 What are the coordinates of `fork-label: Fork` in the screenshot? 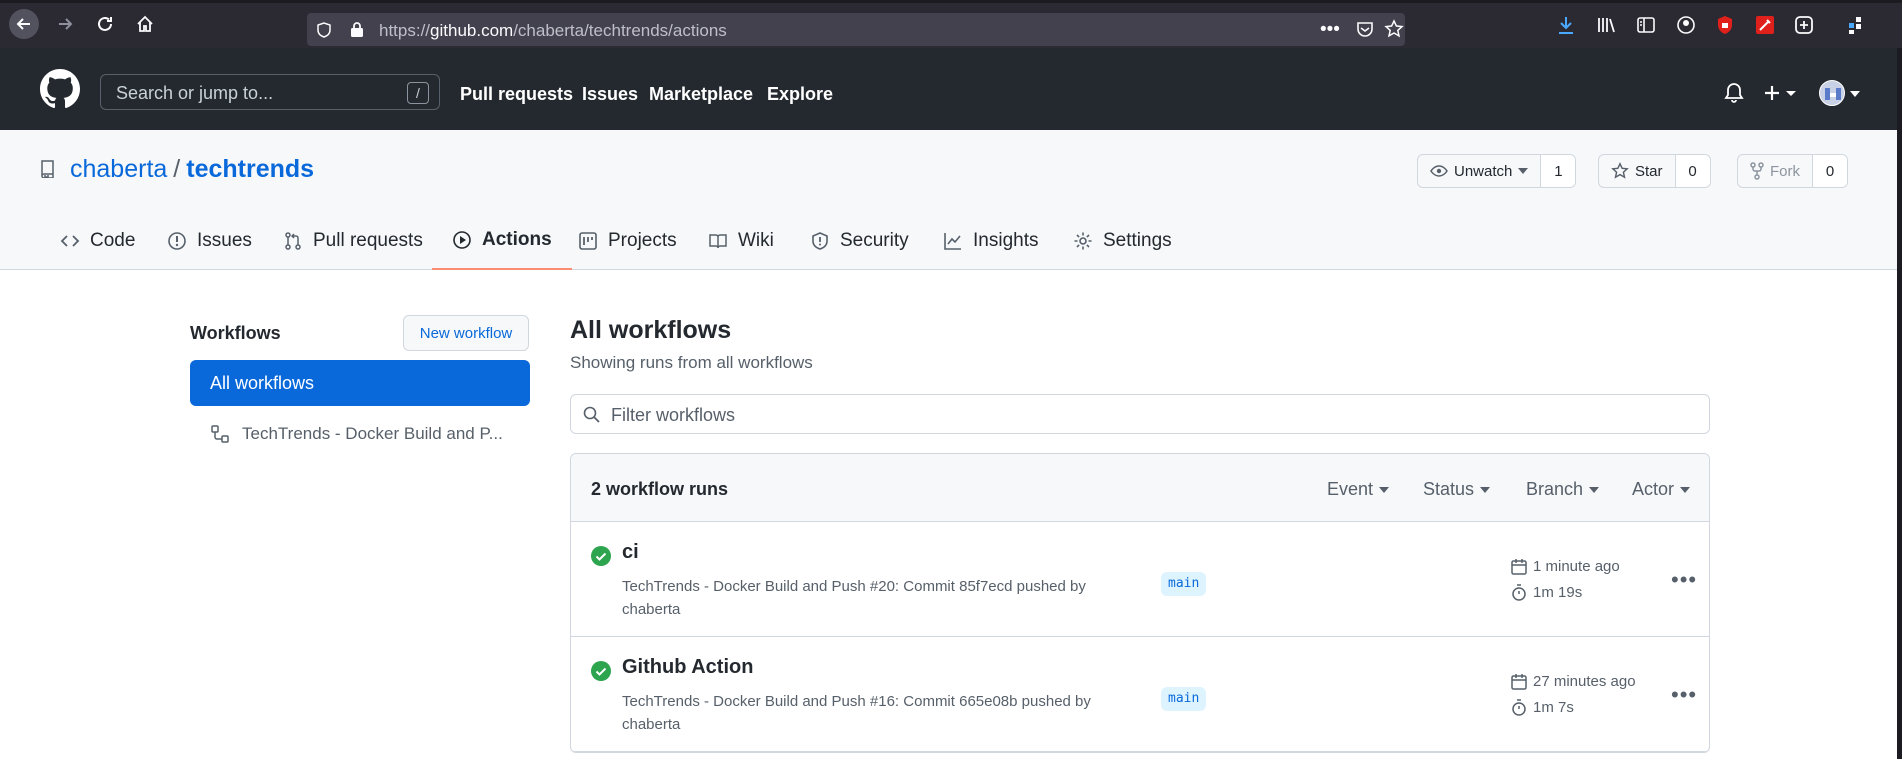 It's located at (1785, 171).